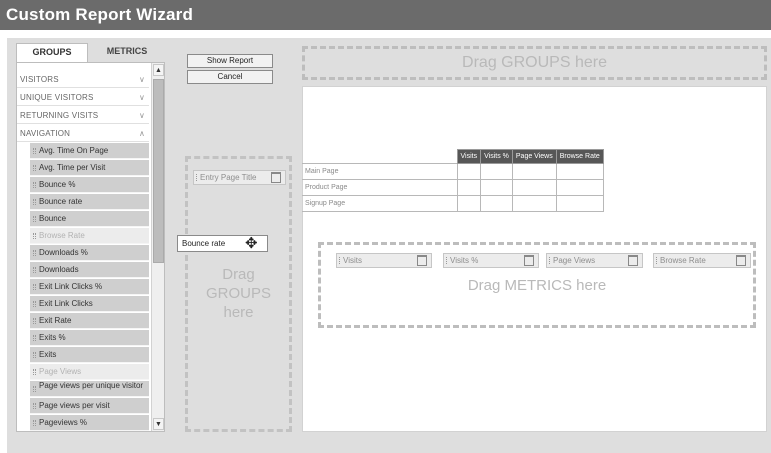 The image size is (771, 453). I want to click on metric-item: Bounce rate, so click(89, 202).